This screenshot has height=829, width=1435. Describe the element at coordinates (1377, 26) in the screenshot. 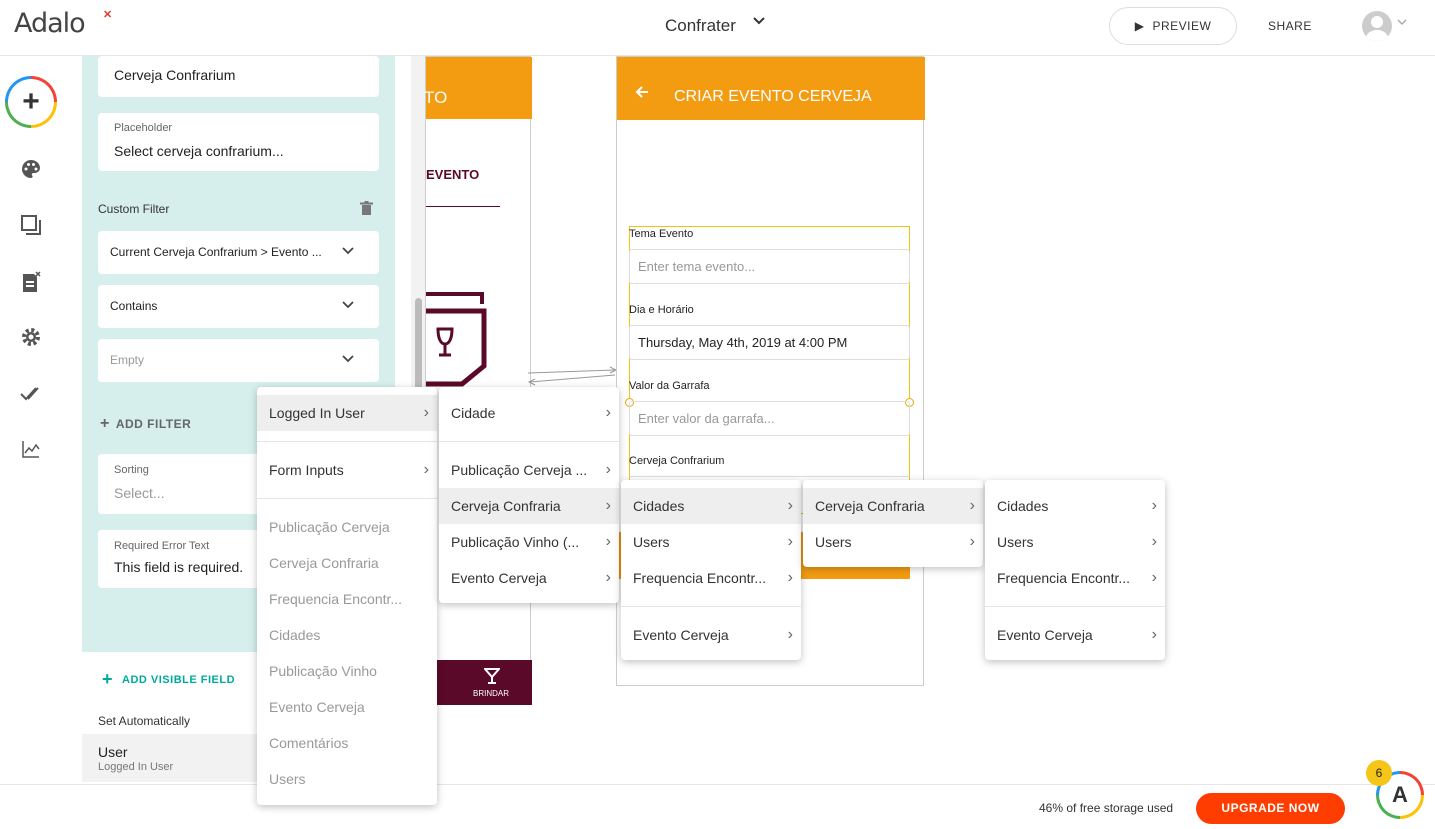

I see `avatar` at that location.